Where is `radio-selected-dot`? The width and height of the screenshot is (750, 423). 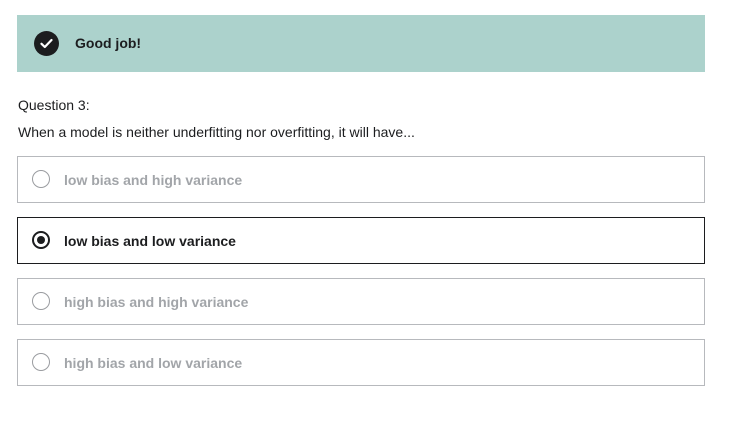 radio-selected-dot is located at coordinates (41, 240).